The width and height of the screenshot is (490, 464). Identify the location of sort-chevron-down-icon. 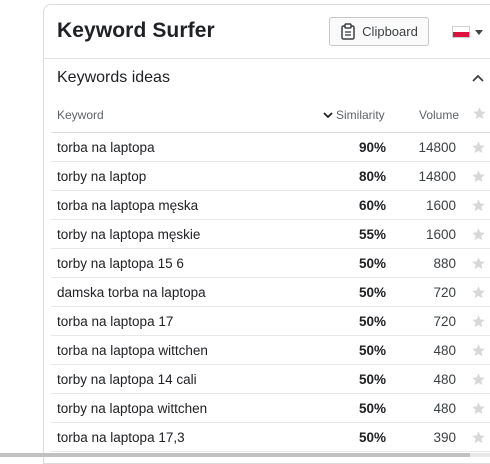
(328, 115).